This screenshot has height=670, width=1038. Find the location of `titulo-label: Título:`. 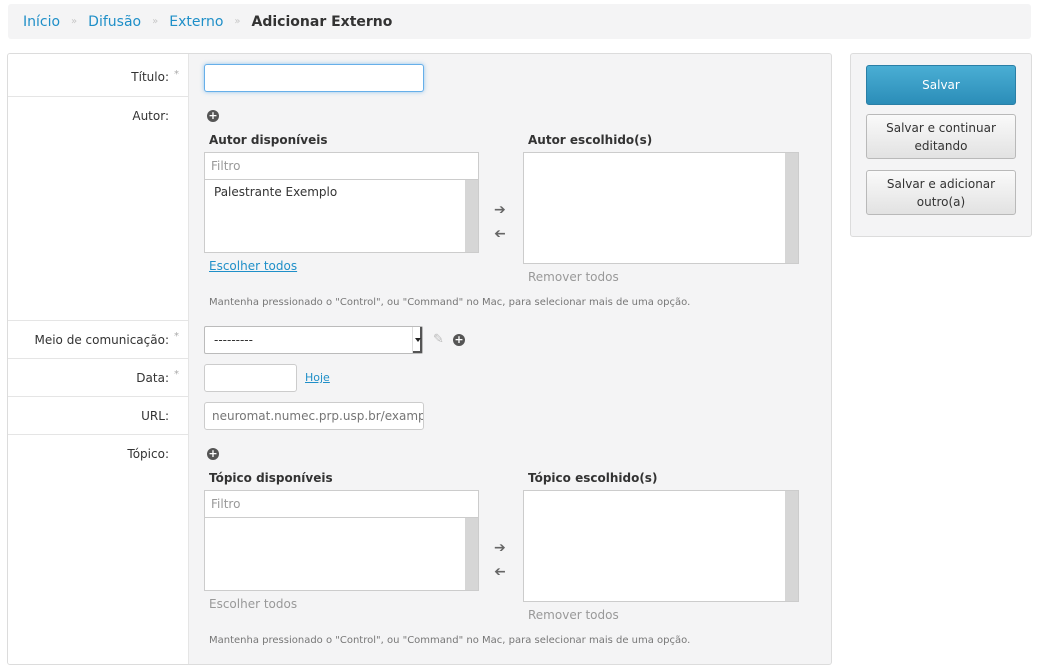

titulo-label: Título: is located at coordinates (150, 77).